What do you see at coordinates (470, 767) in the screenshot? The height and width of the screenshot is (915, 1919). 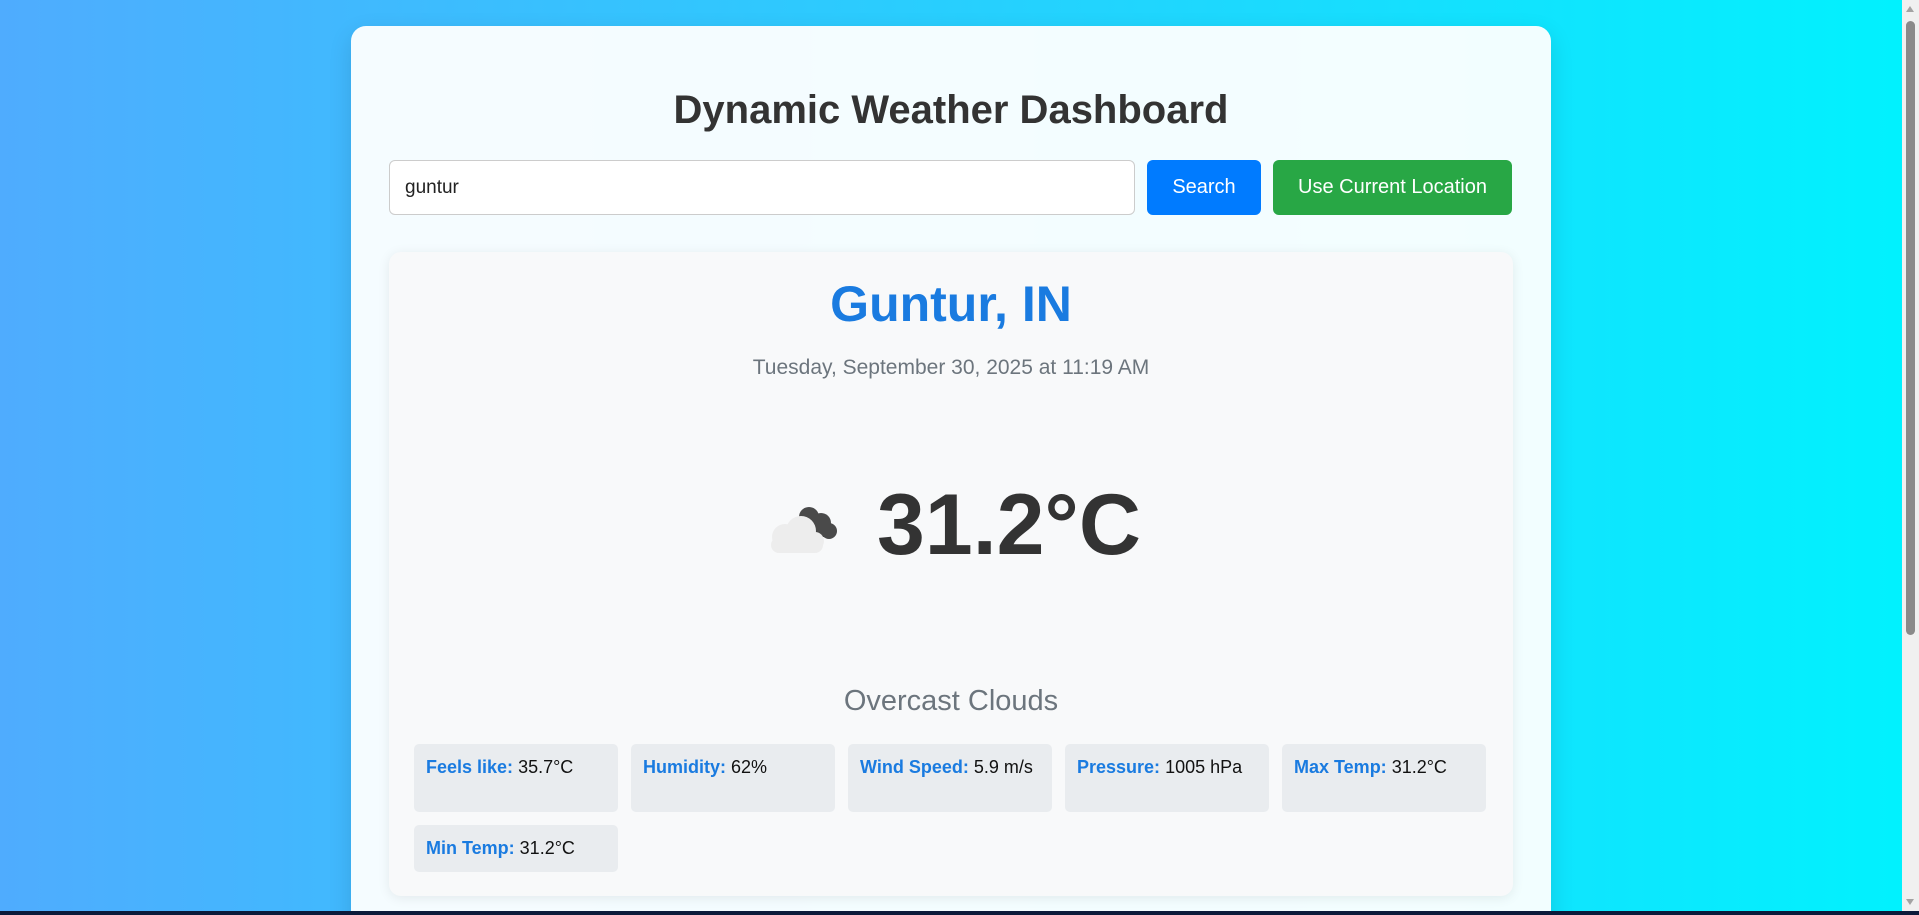 I see `detail-label: Feels like:` at bounding box center [470, 767].